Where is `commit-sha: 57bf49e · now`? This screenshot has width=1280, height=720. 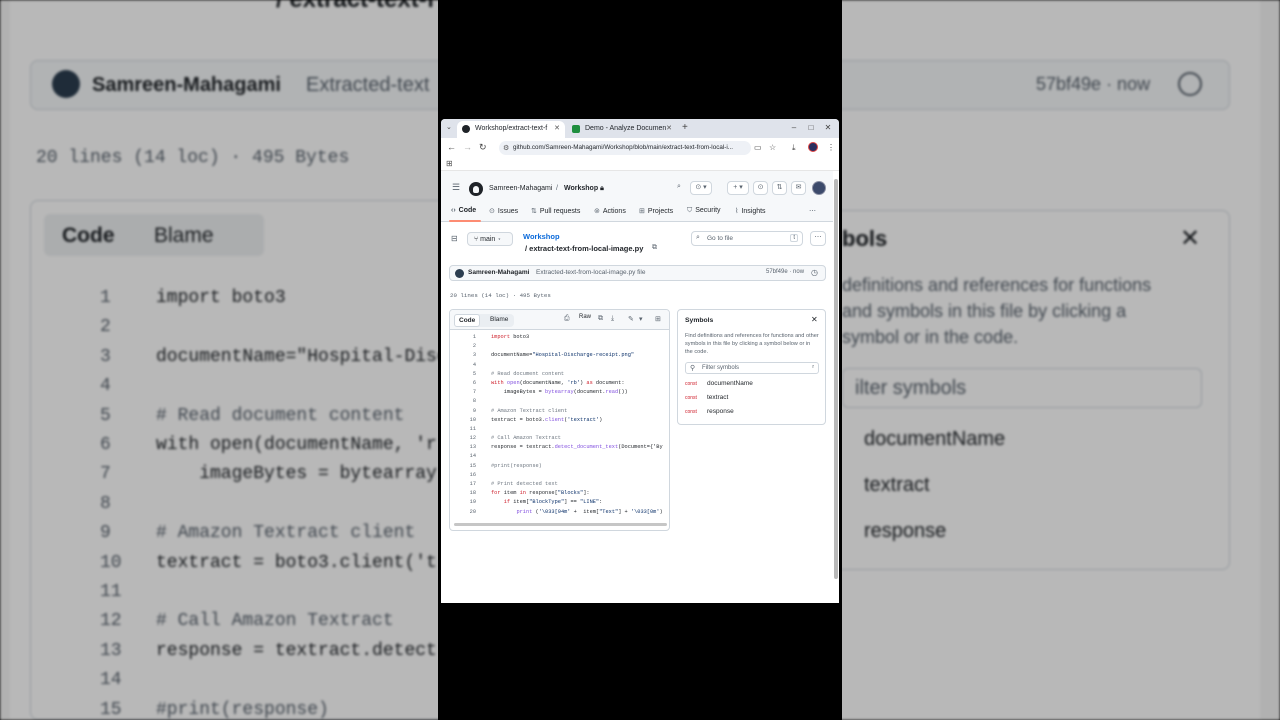 commit-sha: 57bf49e · now is located at coordinates (785, 272).